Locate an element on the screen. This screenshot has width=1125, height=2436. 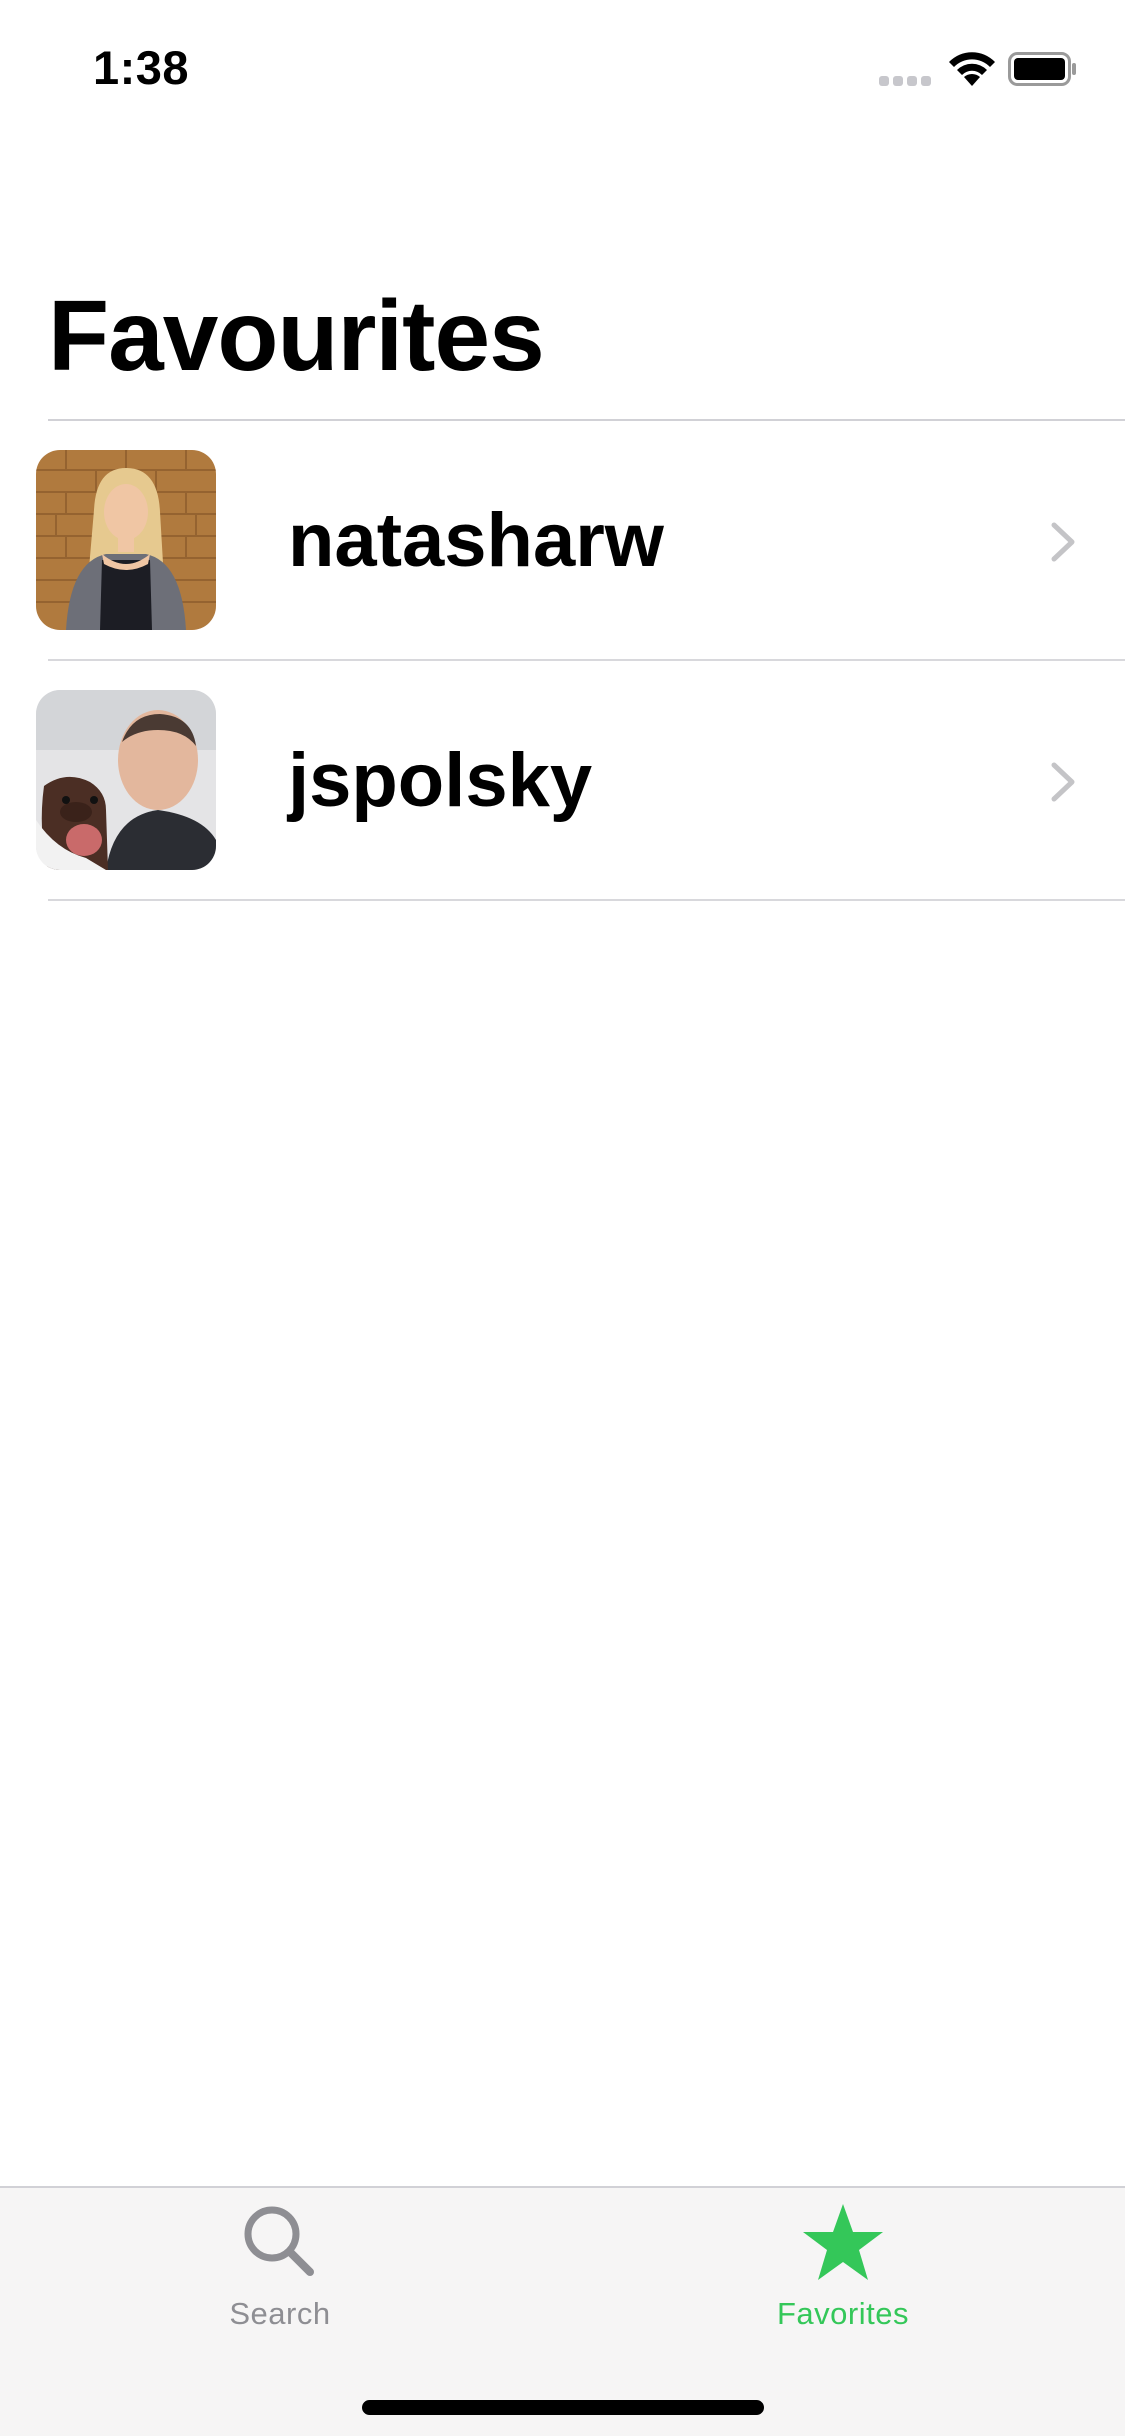
magnifier-icon is located at coordinates (279, 2241).